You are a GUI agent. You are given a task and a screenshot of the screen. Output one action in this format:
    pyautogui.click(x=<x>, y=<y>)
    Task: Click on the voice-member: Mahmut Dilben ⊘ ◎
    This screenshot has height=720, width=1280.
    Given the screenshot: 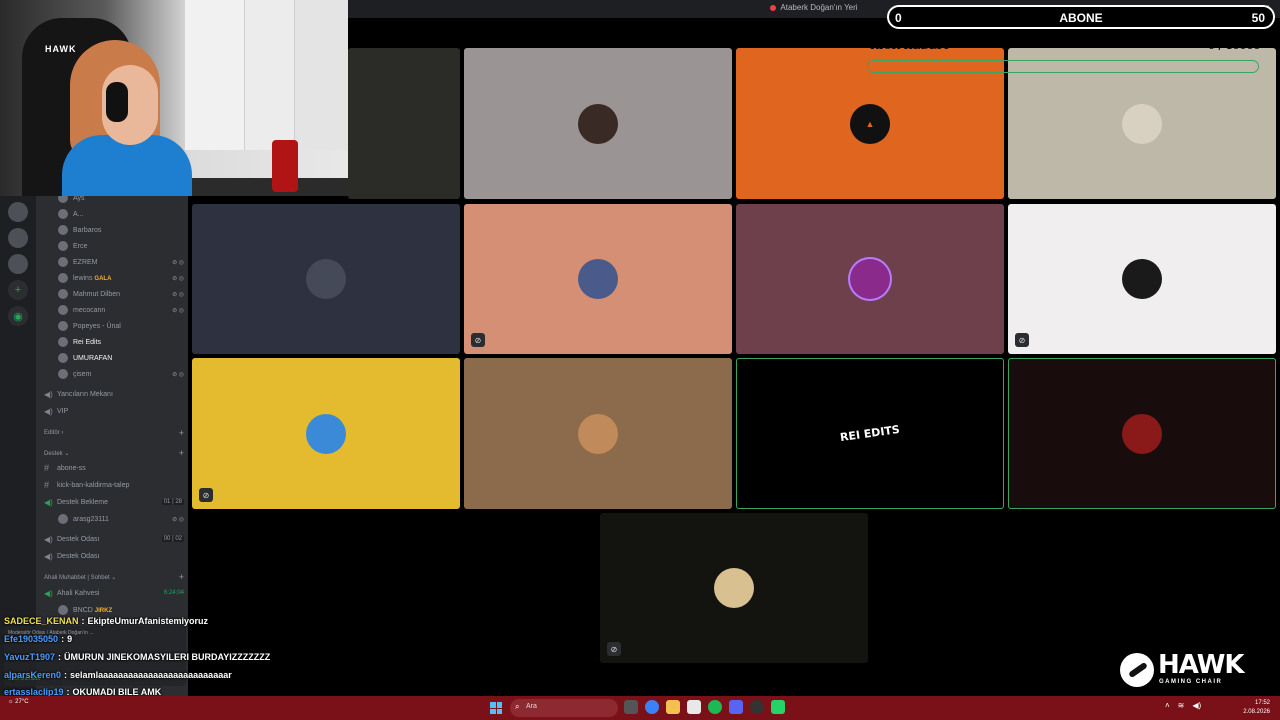 What is the action you would take?
    pyautogui.click(x=121, y=294)
    